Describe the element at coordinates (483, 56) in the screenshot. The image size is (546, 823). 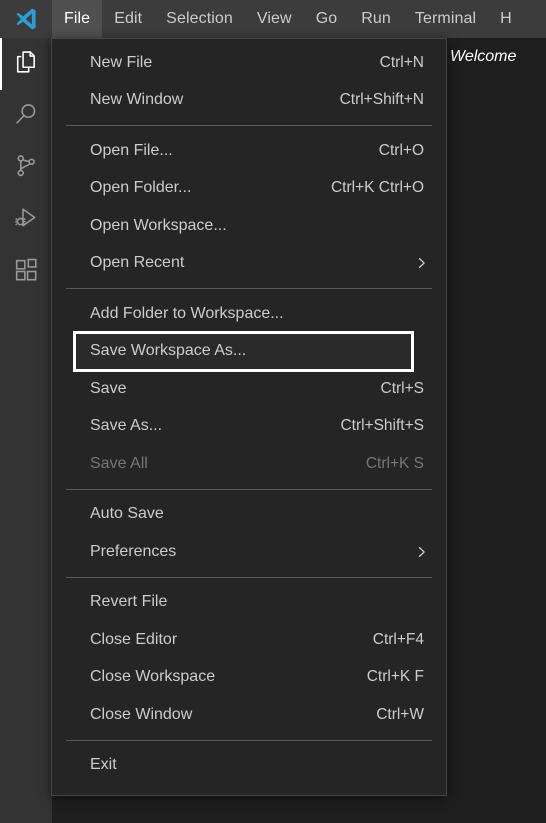
I see `tab-label: Welcome` at that location.